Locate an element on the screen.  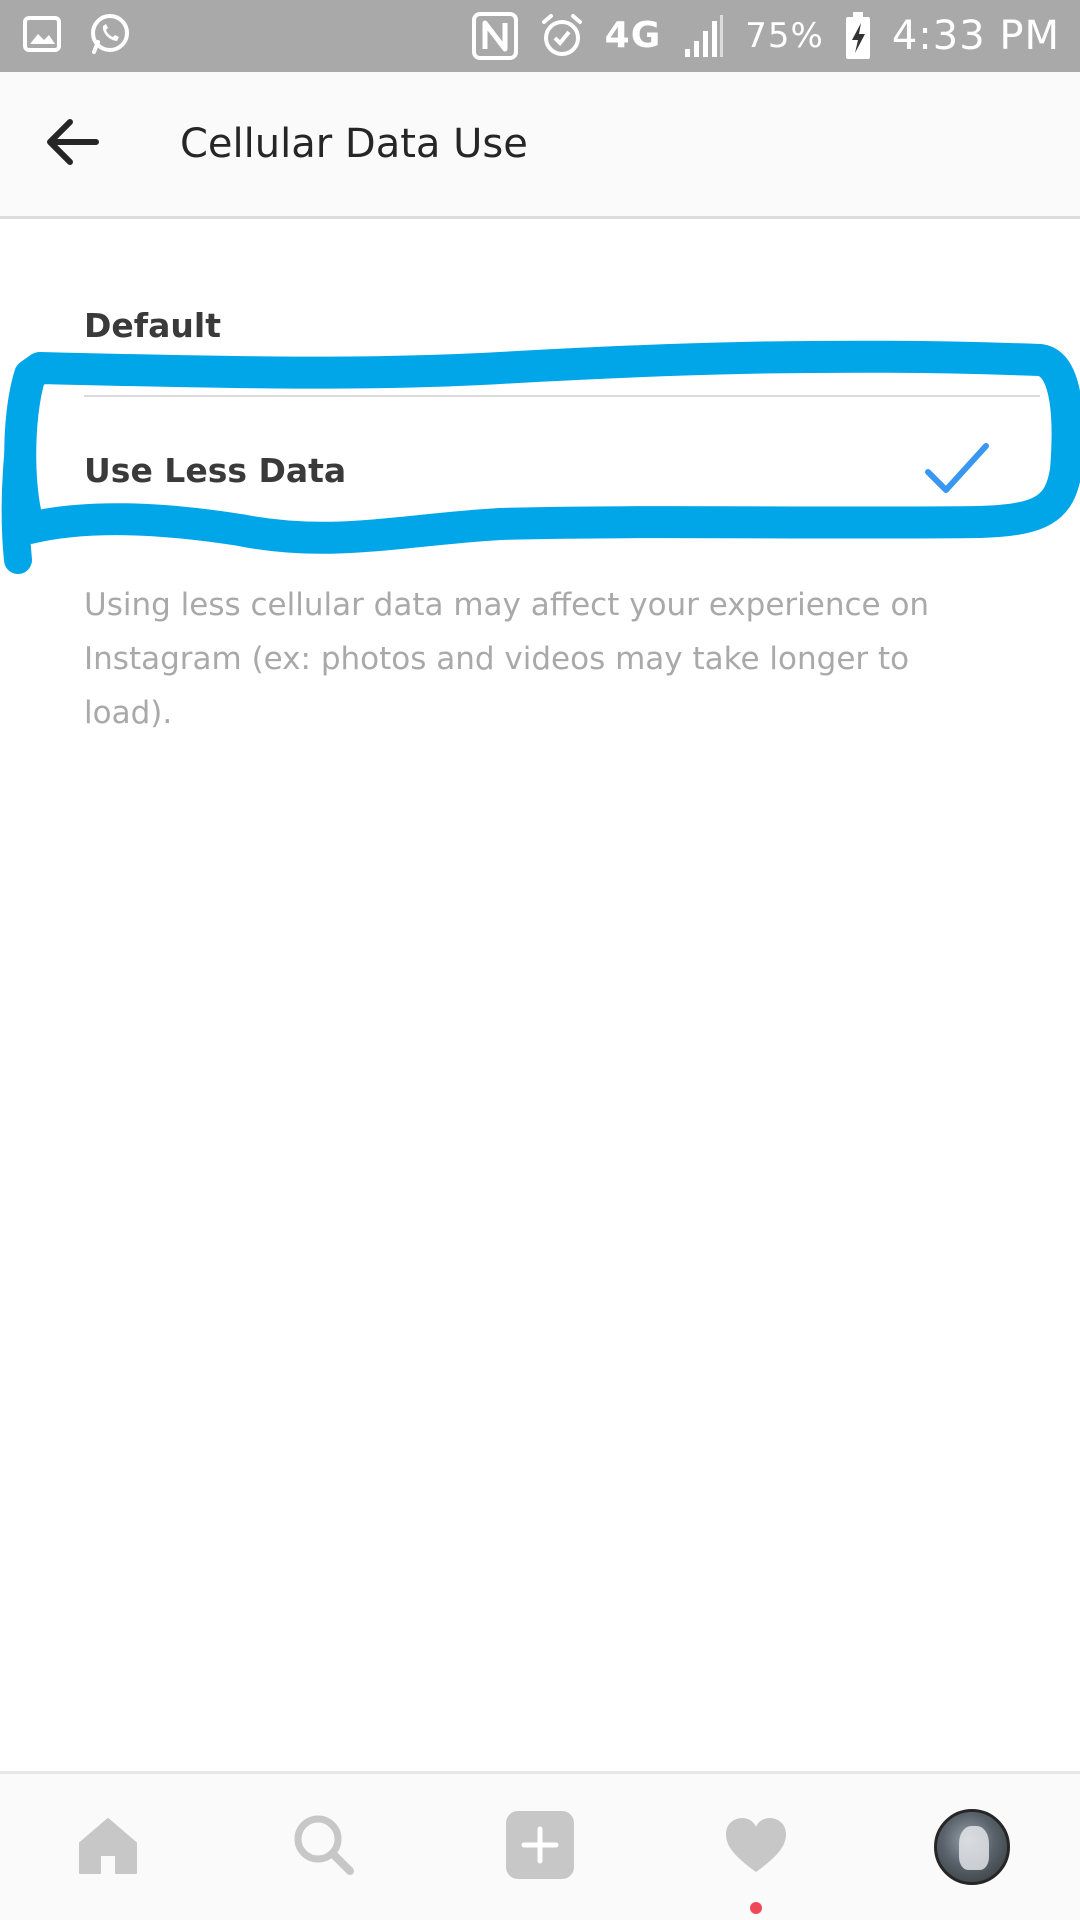
activity-heart-icon is located at coordinates (756, 1847).